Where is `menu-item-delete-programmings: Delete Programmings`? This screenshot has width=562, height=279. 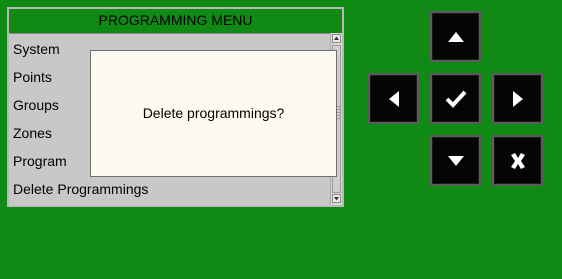 menu-item-delete-programmings: Delete Programmings is located at coordinates (80, 189).